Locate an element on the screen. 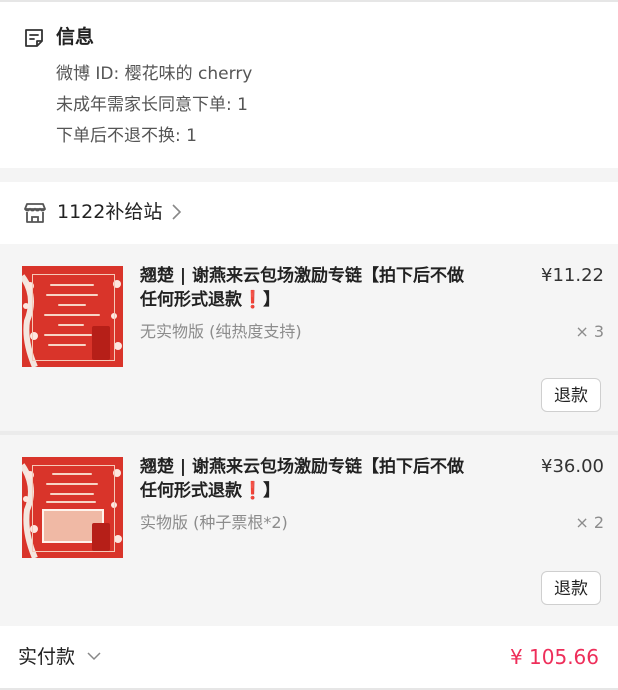 The height and width of the screenshot is (690, 618). product-price: ¥36.00 is located at coordinates (572, 466).